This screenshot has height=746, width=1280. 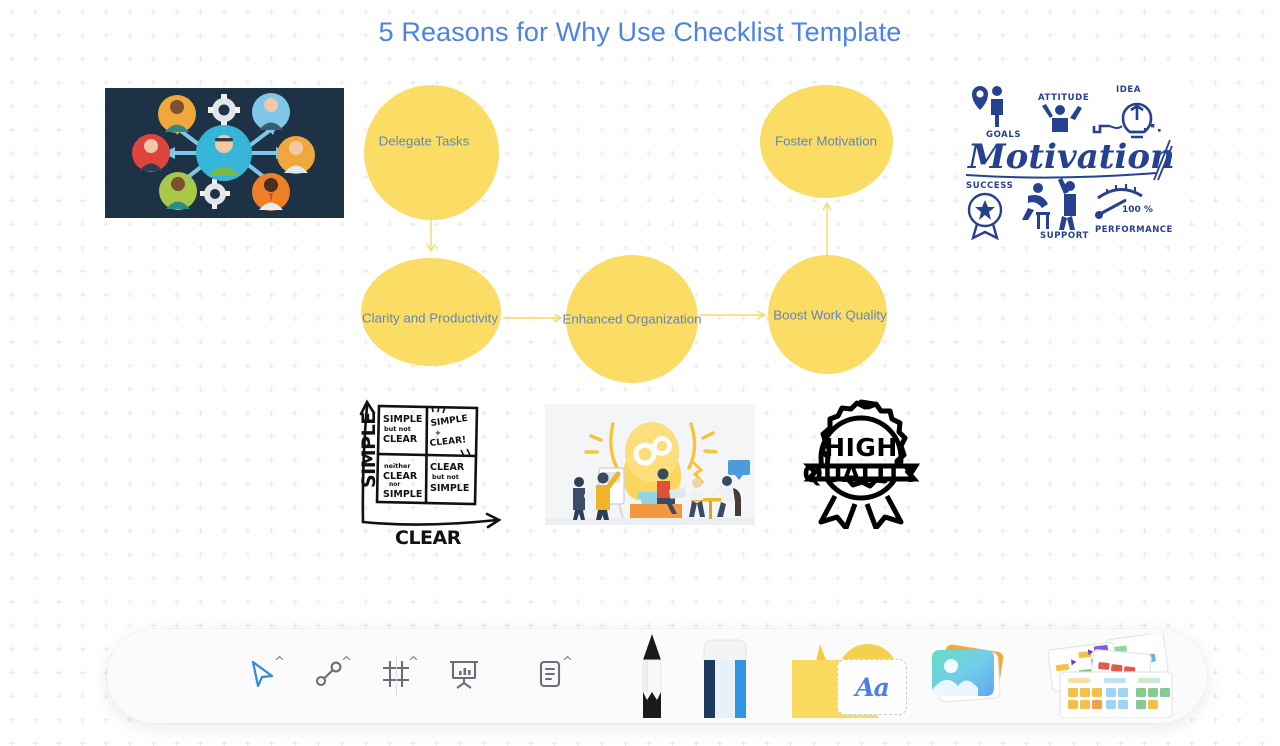 I want to click on image-media-tool, so click(x=970, y=676).